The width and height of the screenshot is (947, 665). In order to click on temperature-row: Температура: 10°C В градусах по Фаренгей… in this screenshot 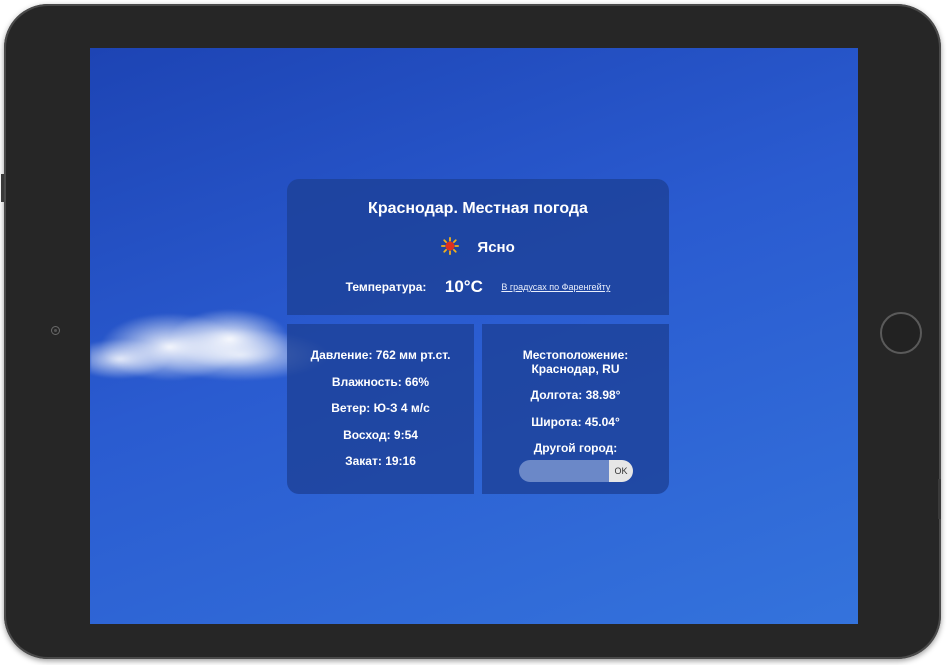, I will do `click(478, 287)`.